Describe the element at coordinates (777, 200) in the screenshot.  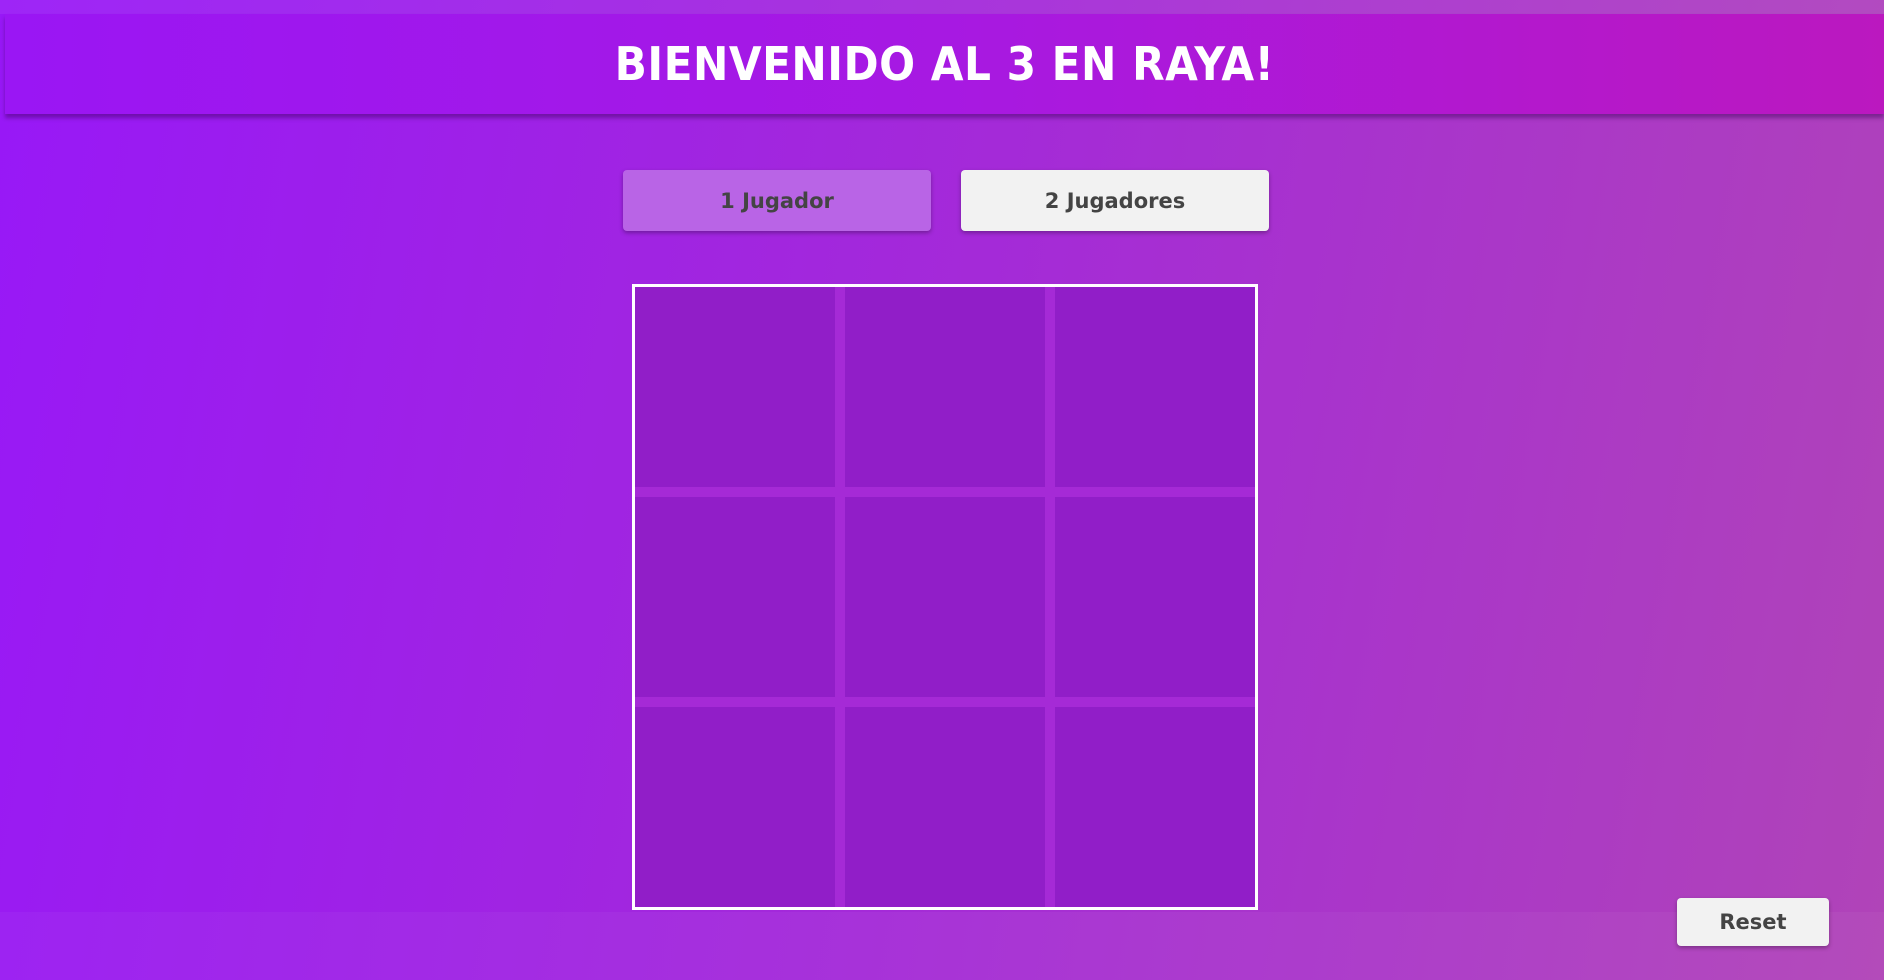
I see `one-player-button: 1 Jugador` at that location.